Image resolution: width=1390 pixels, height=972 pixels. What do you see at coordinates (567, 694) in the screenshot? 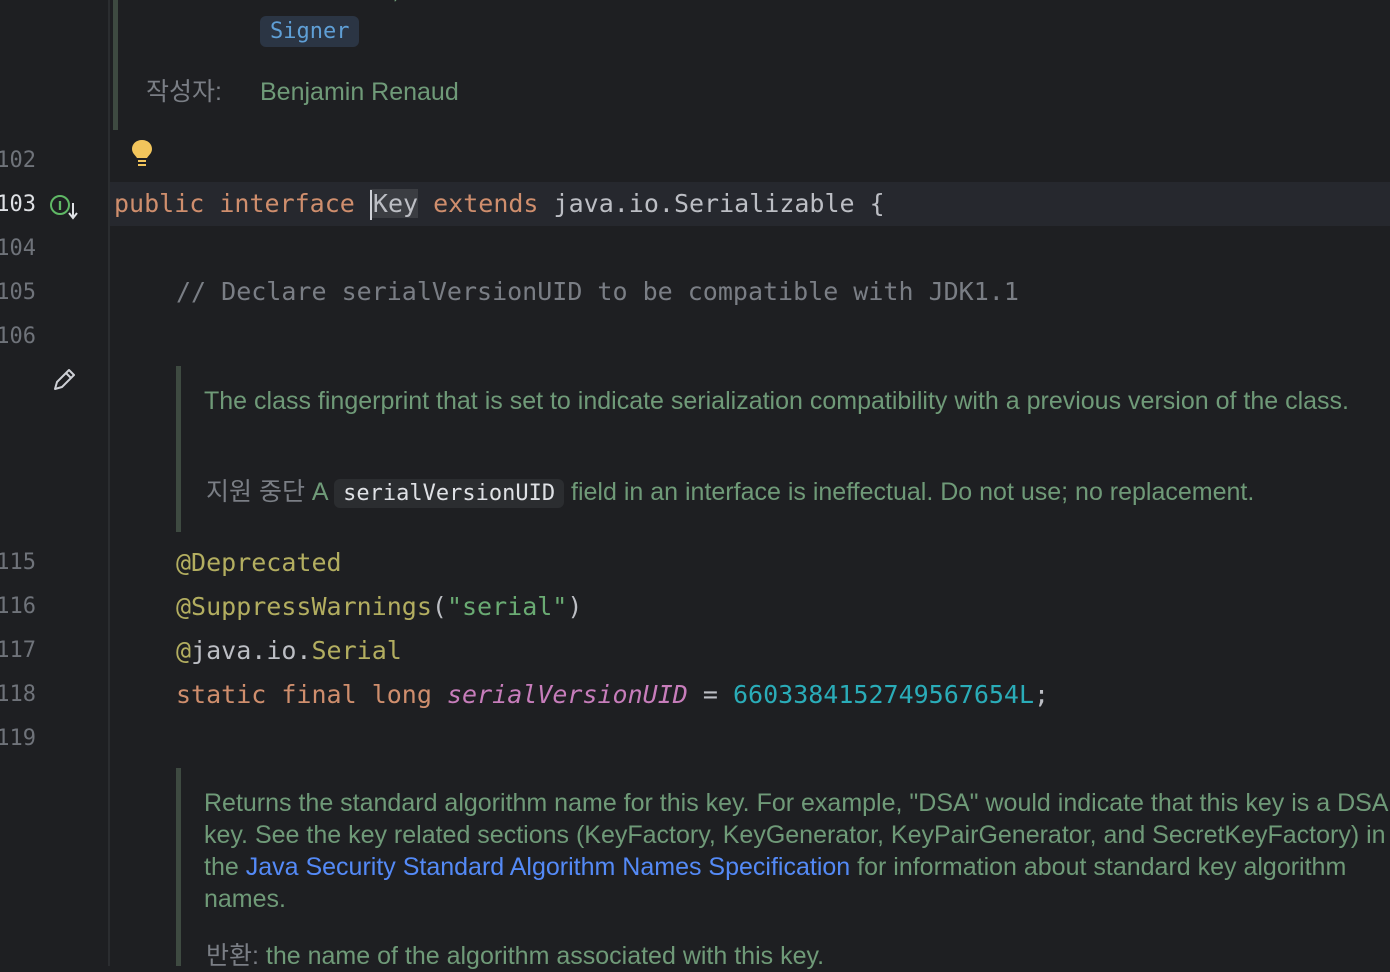
I see `field-name: serialVersionUID` at bounding box center [567, 694].